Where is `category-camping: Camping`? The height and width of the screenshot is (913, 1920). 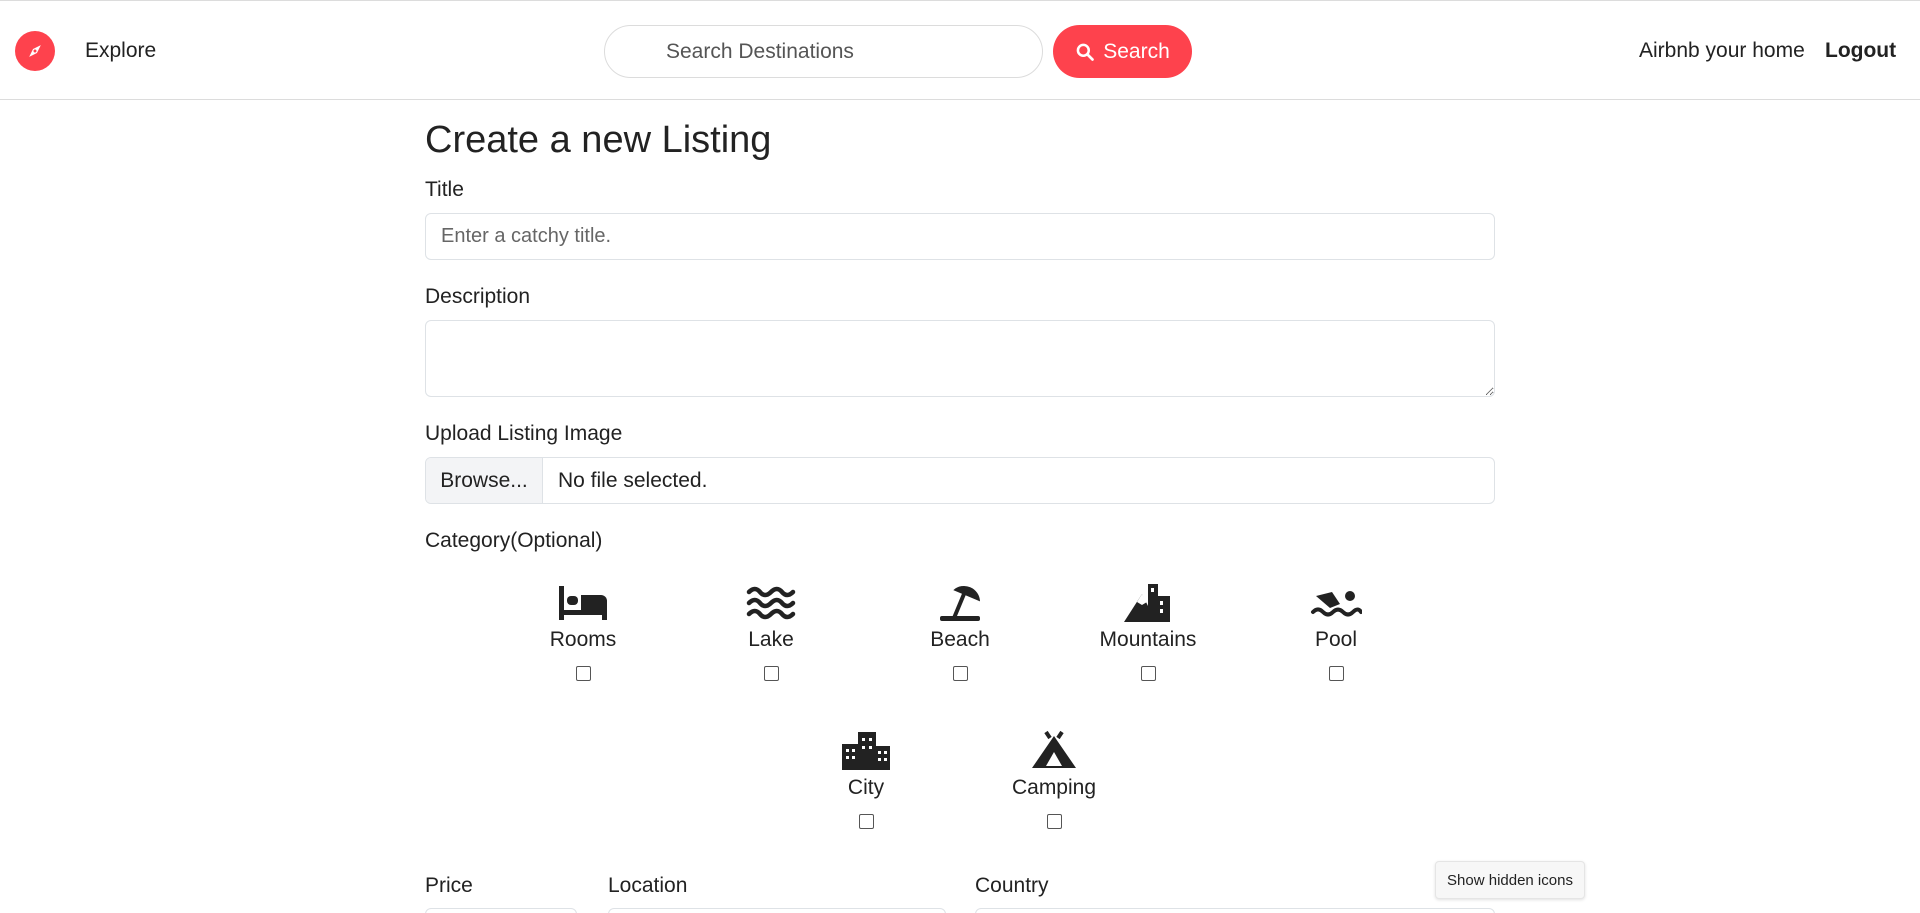
category-camping: Camping is located at coordinates (1054, 779).